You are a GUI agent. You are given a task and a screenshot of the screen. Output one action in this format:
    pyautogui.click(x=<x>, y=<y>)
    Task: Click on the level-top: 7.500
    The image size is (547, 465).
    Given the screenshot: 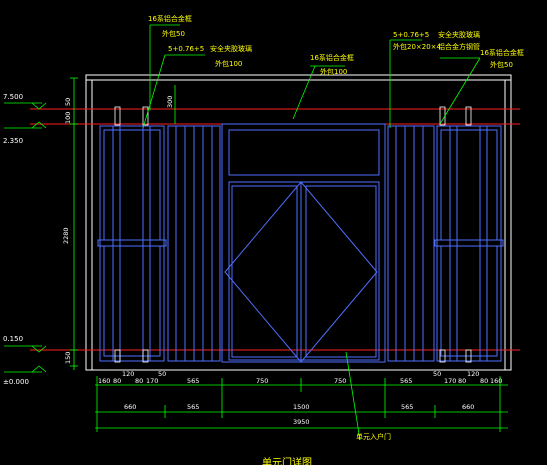 What is the action you would take?
    pyautogui.click(x=13, y=97)
    